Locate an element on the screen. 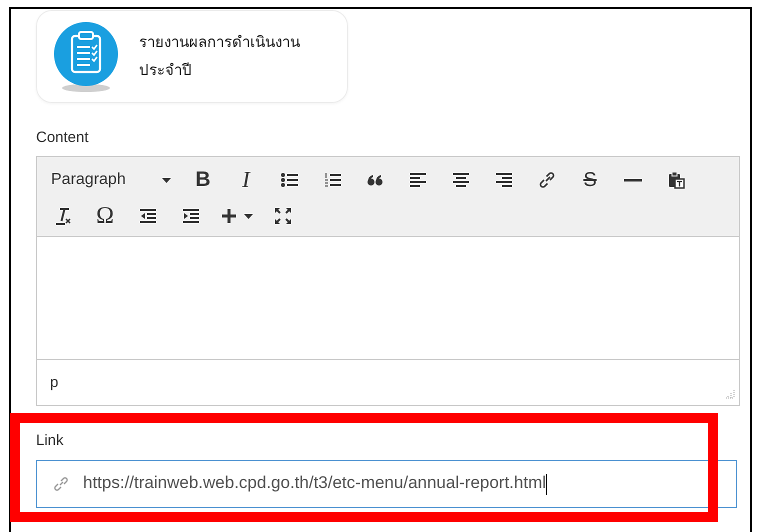 The height and width of the screenshot is (532, 762). paste-icon is located at coordinates (676, 180).